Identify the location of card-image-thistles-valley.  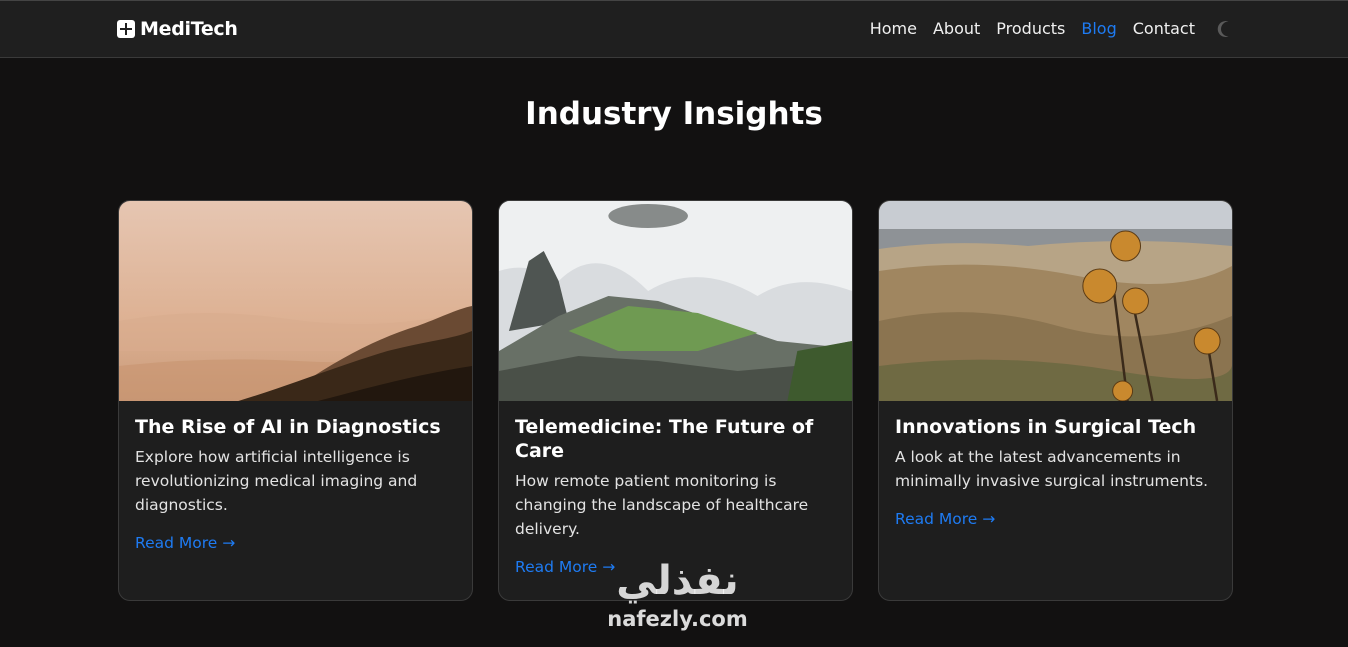
(1055, 301).